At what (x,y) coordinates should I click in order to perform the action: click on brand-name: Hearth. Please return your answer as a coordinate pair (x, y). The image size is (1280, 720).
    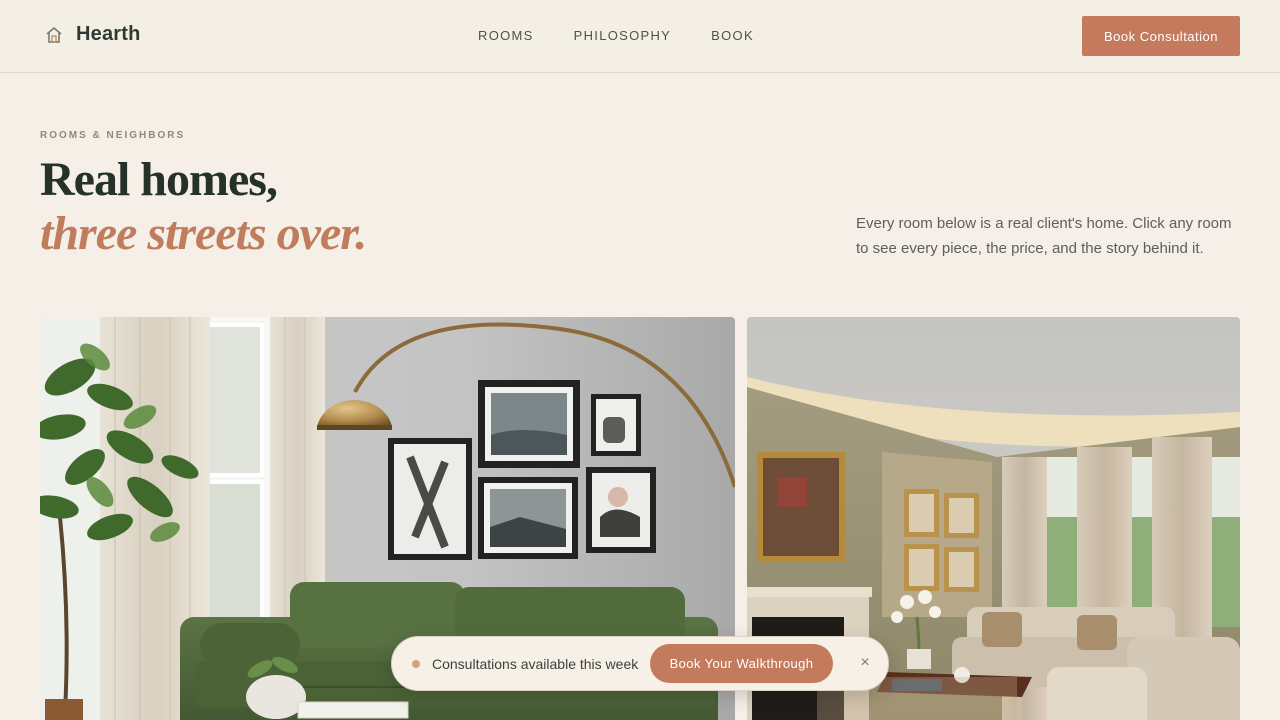
    Looking at the image, I should click on (108, 34).